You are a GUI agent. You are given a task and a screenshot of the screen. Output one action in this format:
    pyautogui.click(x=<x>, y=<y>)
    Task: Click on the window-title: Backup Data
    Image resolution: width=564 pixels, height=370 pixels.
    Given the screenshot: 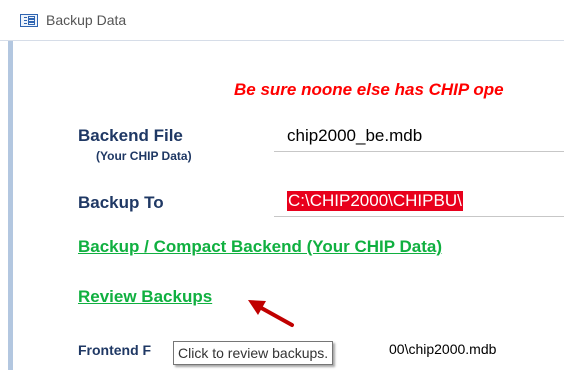 What is the action you would take?
    pyautogui.click(x=86, y=20)
    